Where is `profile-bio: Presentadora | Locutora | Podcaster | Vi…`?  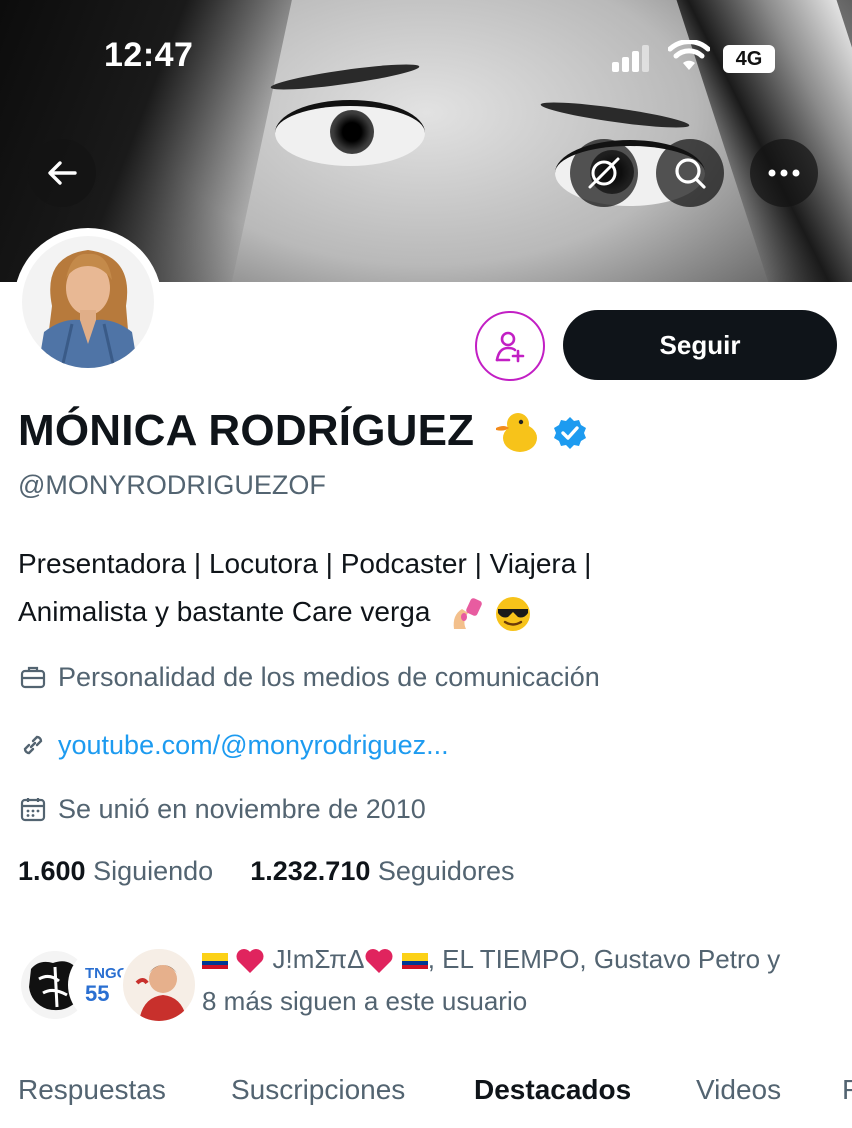
profile-bio: Presentadora | Locutora | Podcaster | Vi… is located at coordinates (428, 588).